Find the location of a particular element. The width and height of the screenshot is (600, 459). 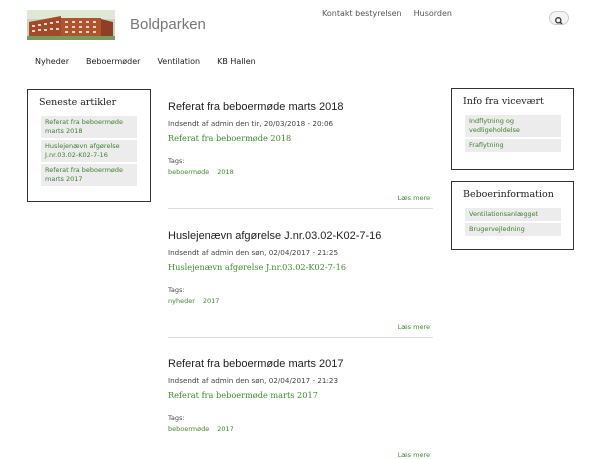

resident-info-list: Ventilationsanlægget Brugervejledning is located at coordinates (513, 222).